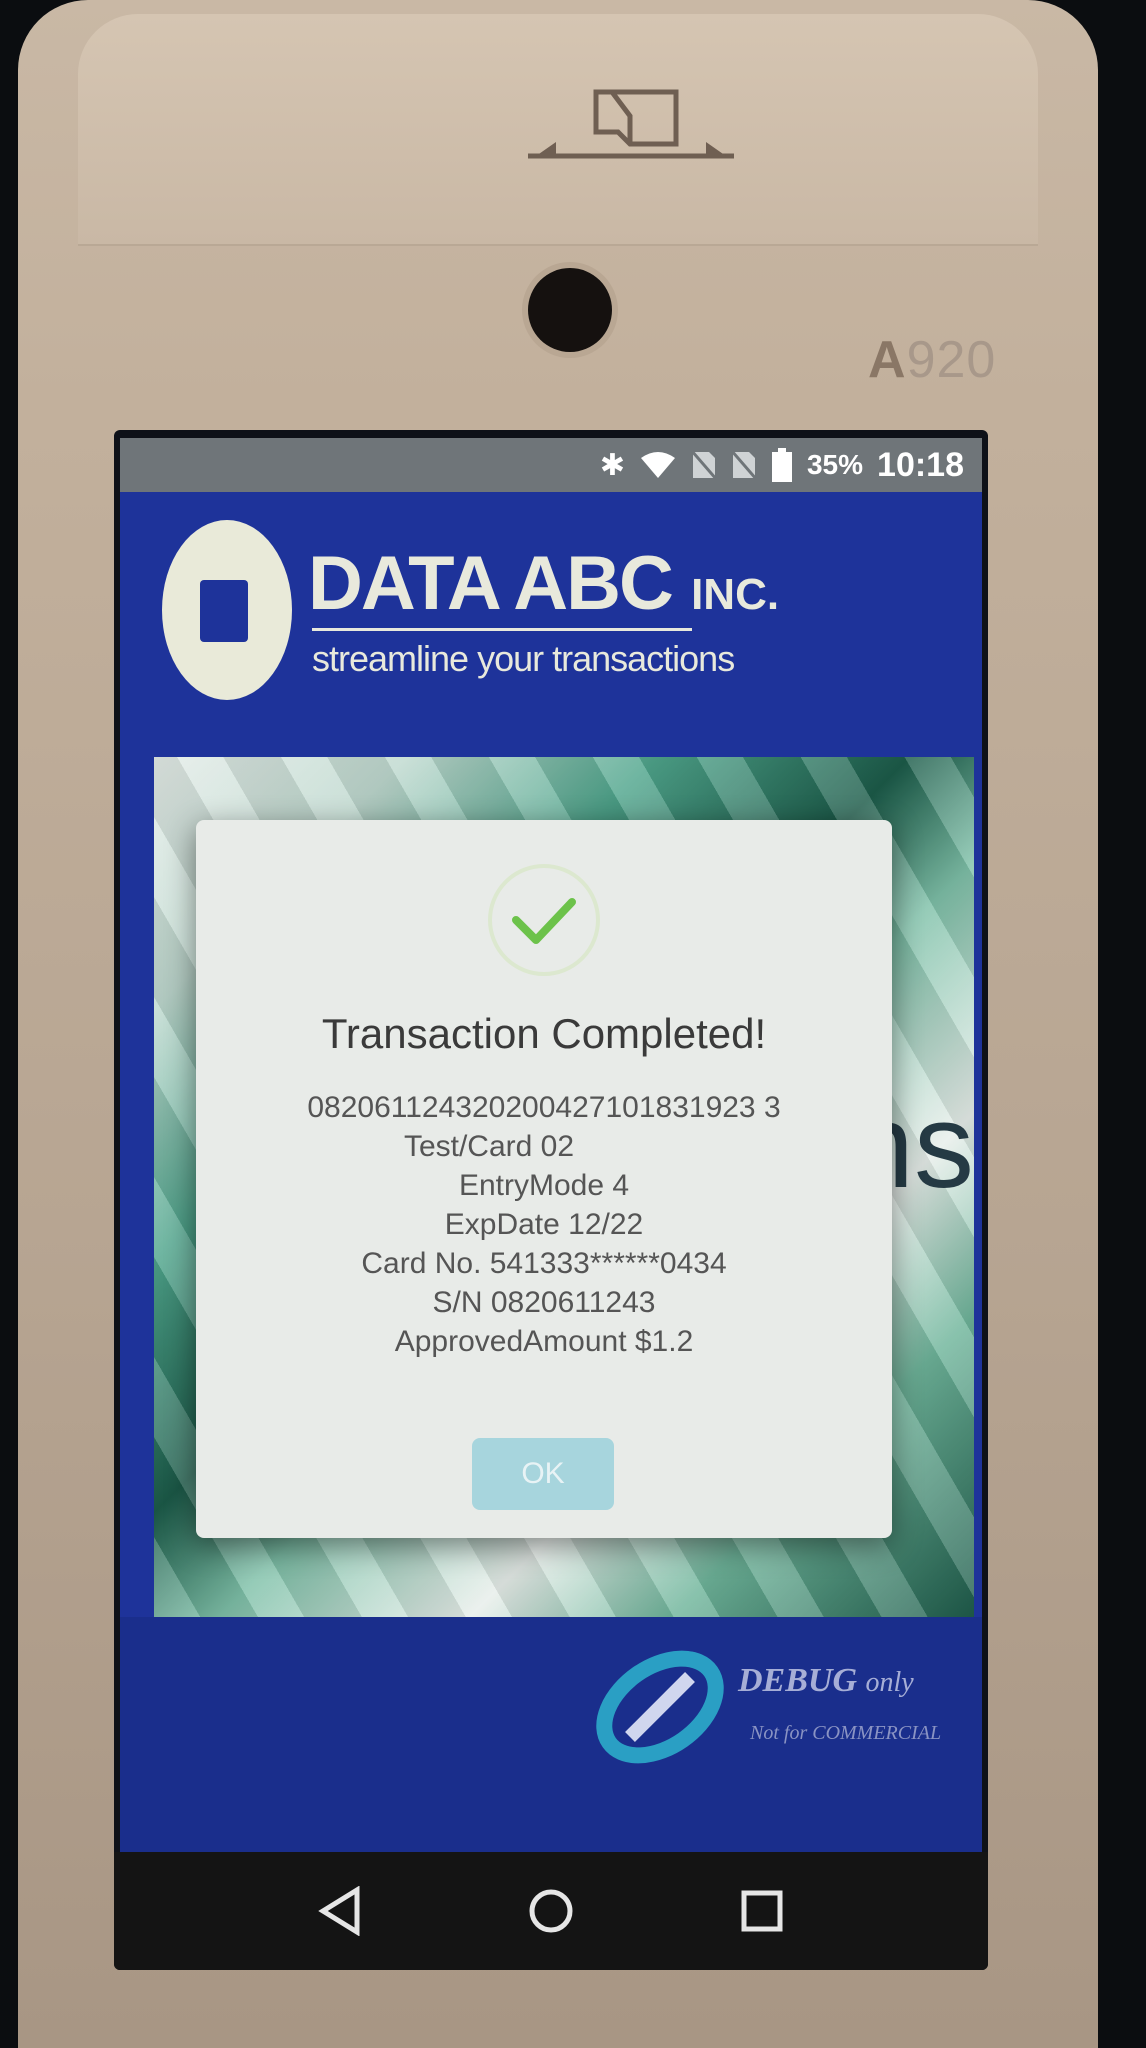  I want to click on card-holder: Test/Card 02, so click(489, 1146).